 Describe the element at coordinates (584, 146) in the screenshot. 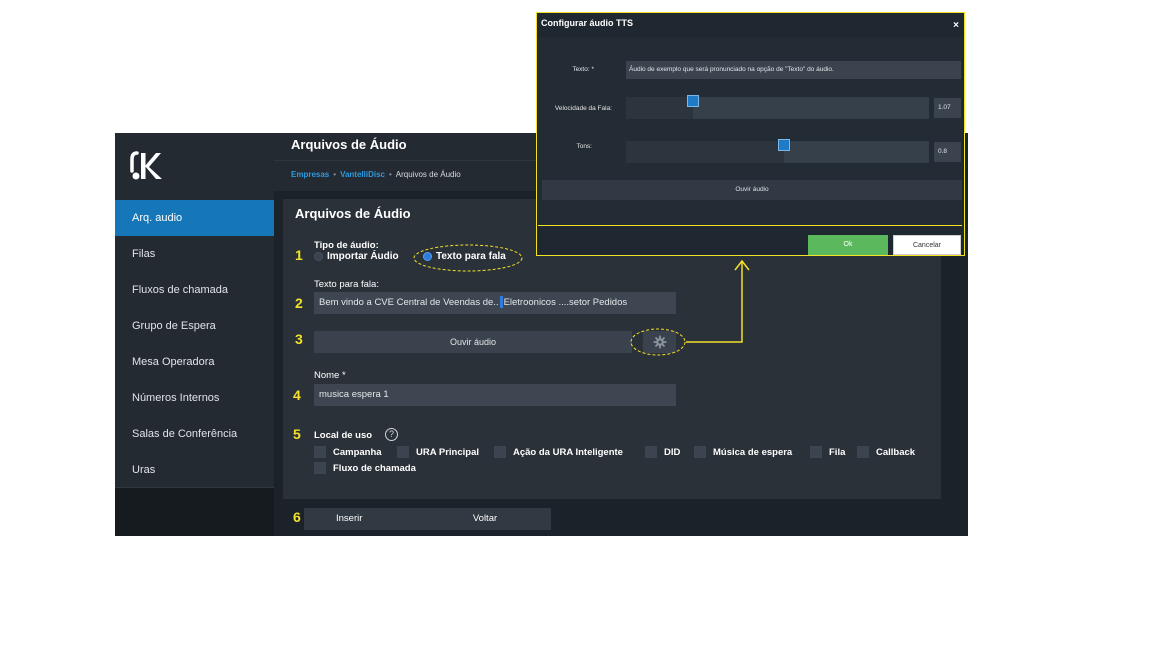

I see `tons-label: Tons:` at that location.